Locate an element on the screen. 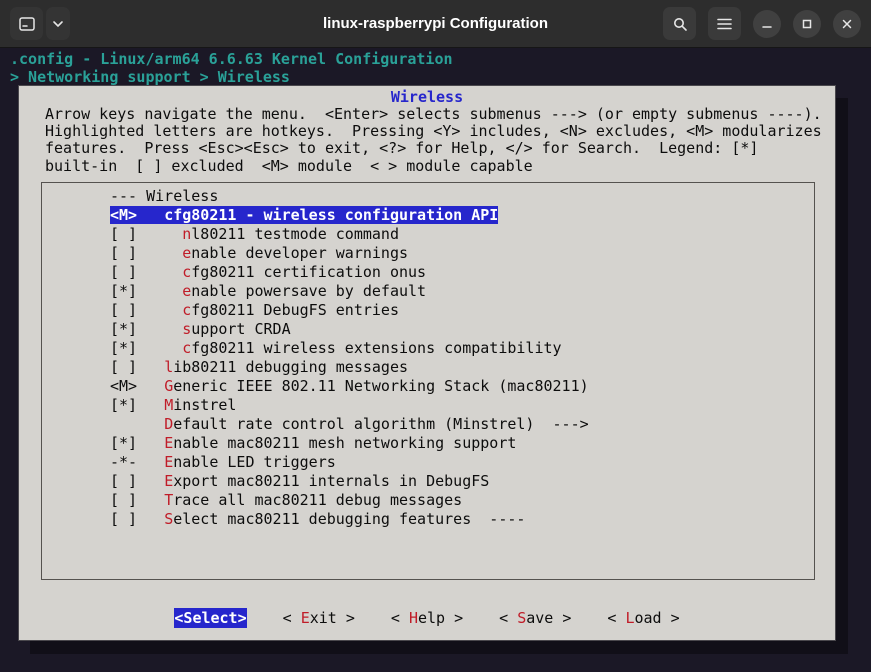 The width and height of the screenshot is (871, 672). menu-item: [ ] Export mac80211 internals in DebugFS is located at coordinates (428, 481).